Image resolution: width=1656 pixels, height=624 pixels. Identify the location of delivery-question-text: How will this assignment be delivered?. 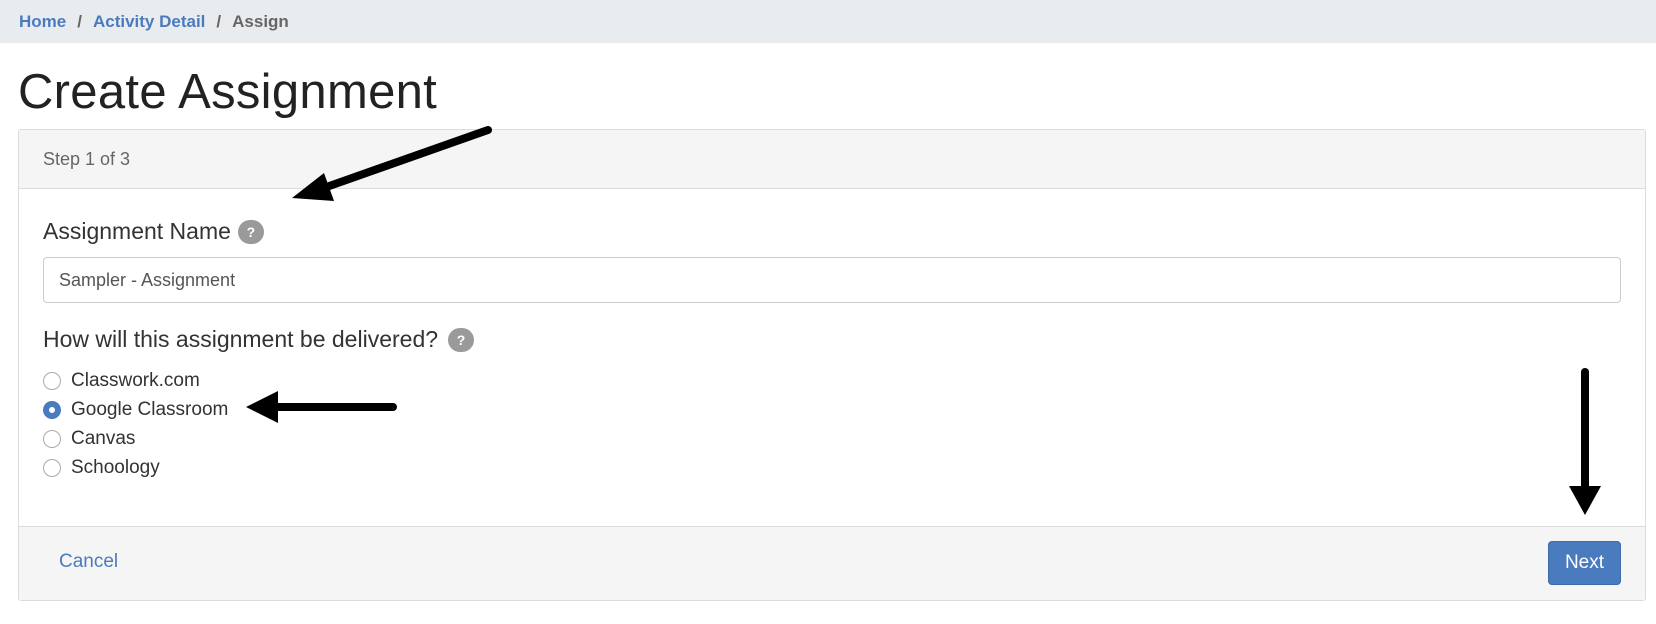
(241, 339).